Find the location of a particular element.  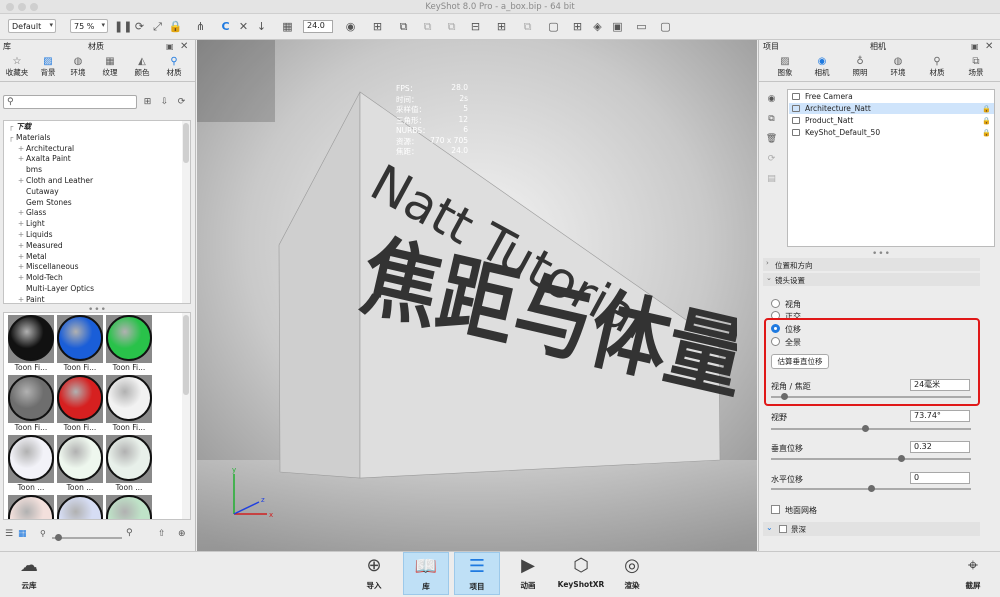

fov-slider is located at coordinates (871, 428).